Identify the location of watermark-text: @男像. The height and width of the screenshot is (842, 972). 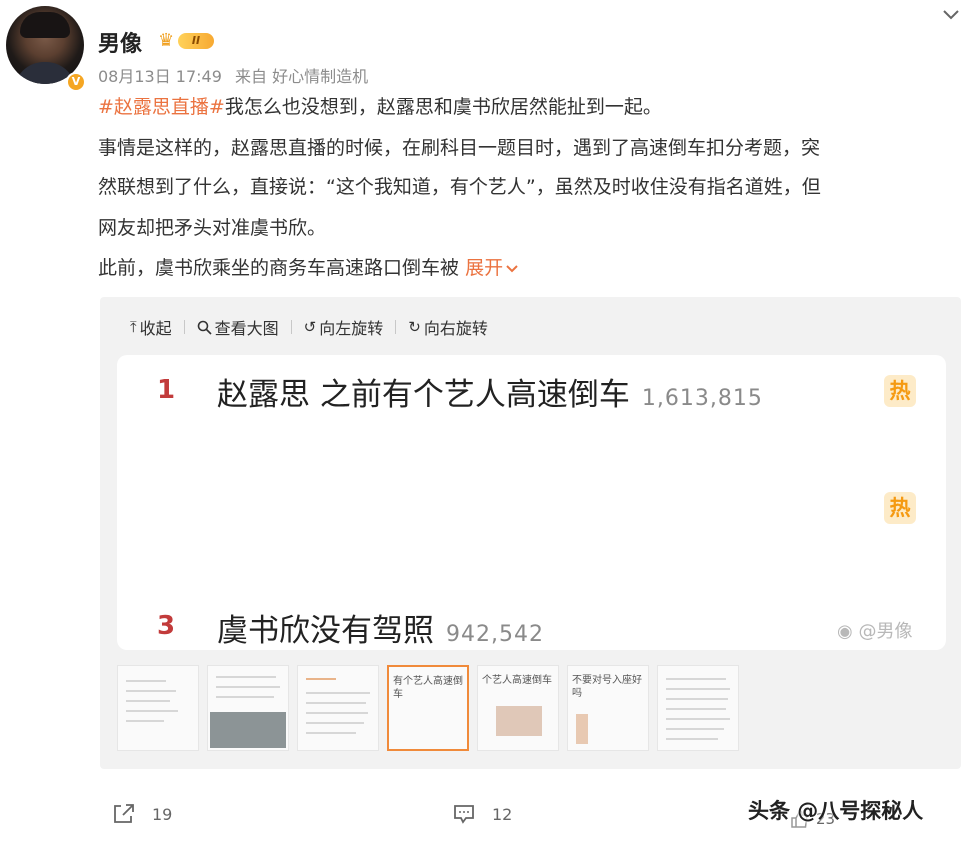
(885, 631).